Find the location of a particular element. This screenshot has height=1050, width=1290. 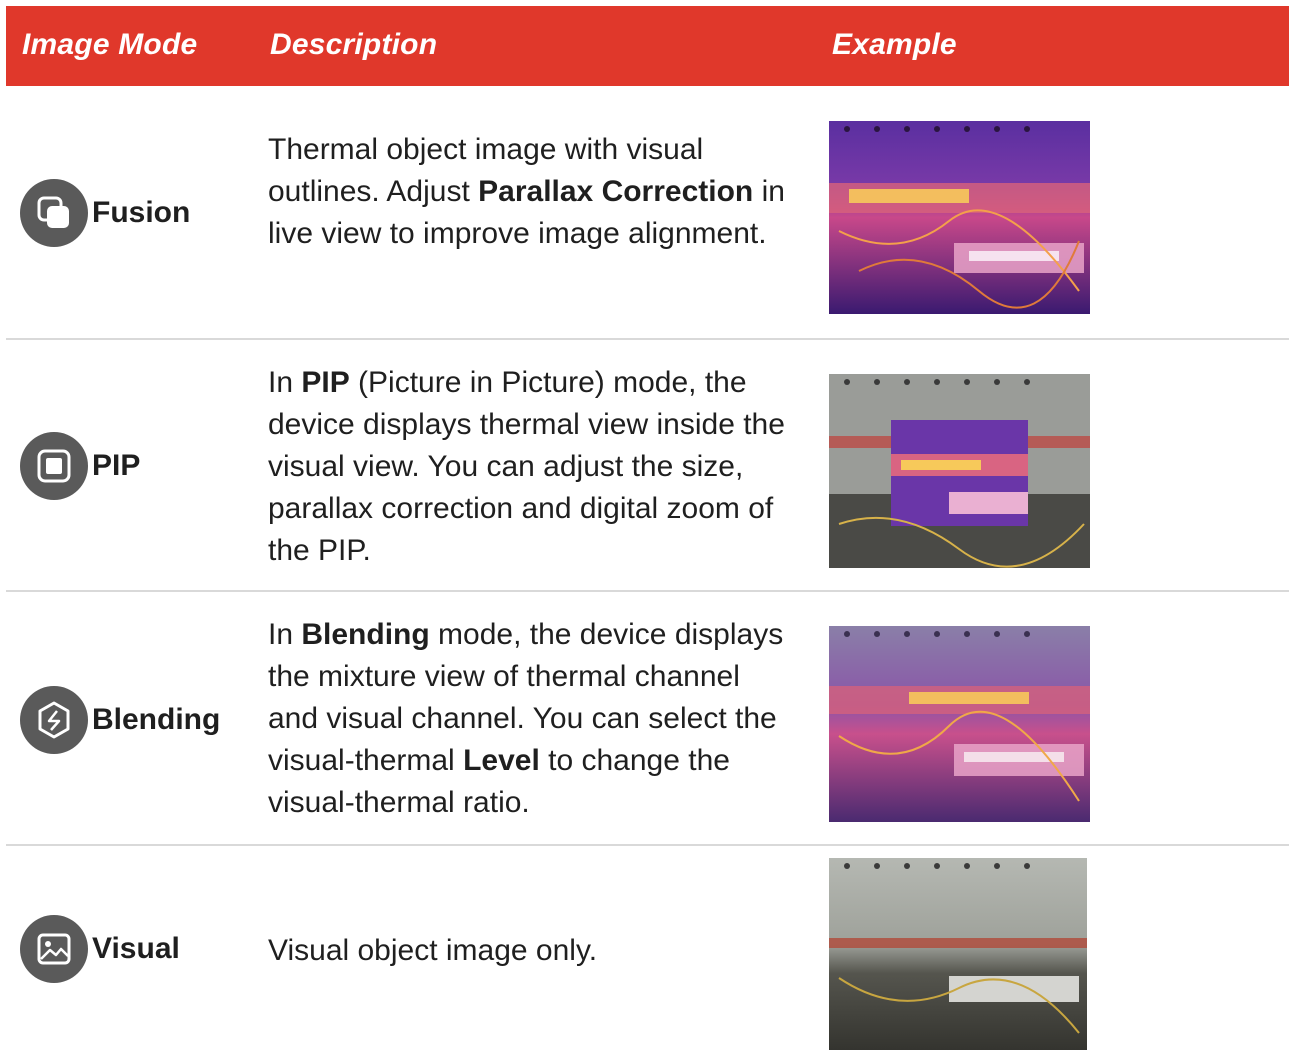

mode-cell: PIP is located at coordinates (80, 466).